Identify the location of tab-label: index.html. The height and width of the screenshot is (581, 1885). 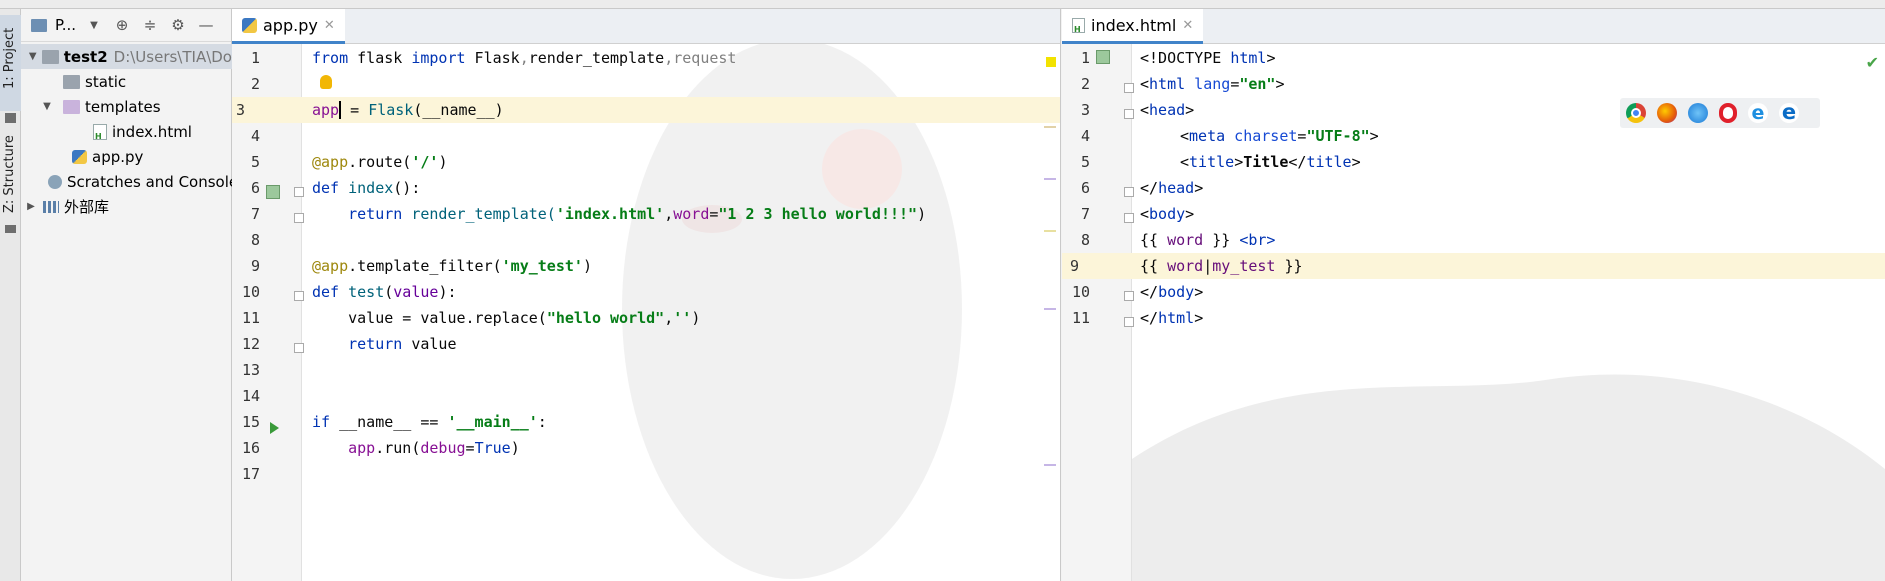
(1134, 25).